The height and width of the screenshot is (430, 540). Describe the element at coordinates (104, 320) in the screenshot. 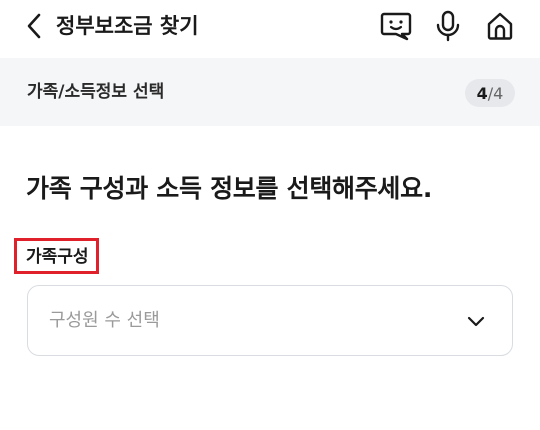

I see `select-placeholder: 구성원 수 선택` at that location.